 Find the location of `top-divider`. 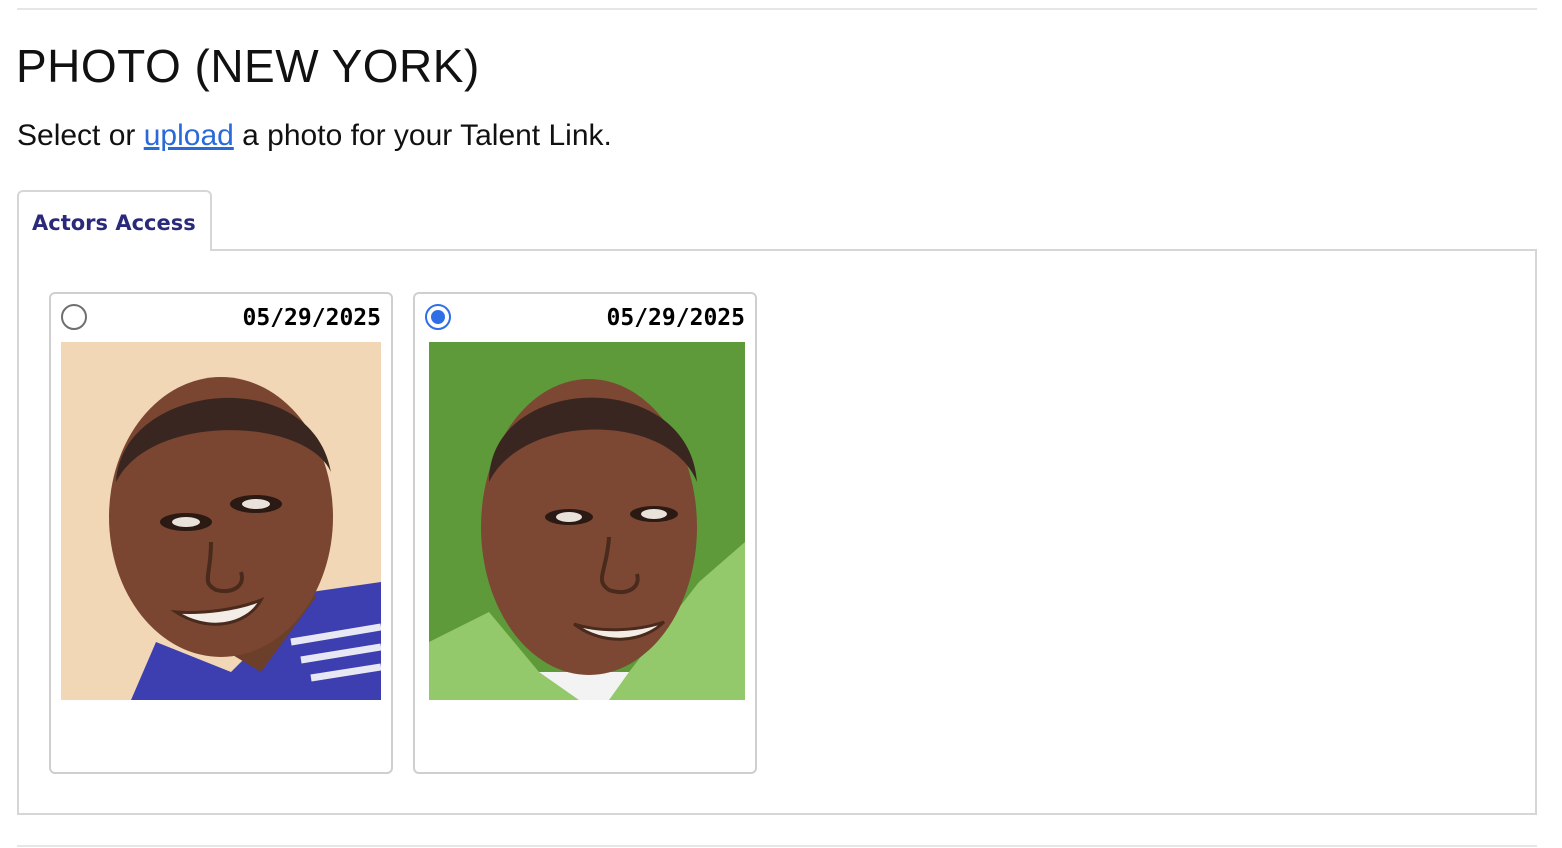

top-divider is located at coordinates (777, 9).